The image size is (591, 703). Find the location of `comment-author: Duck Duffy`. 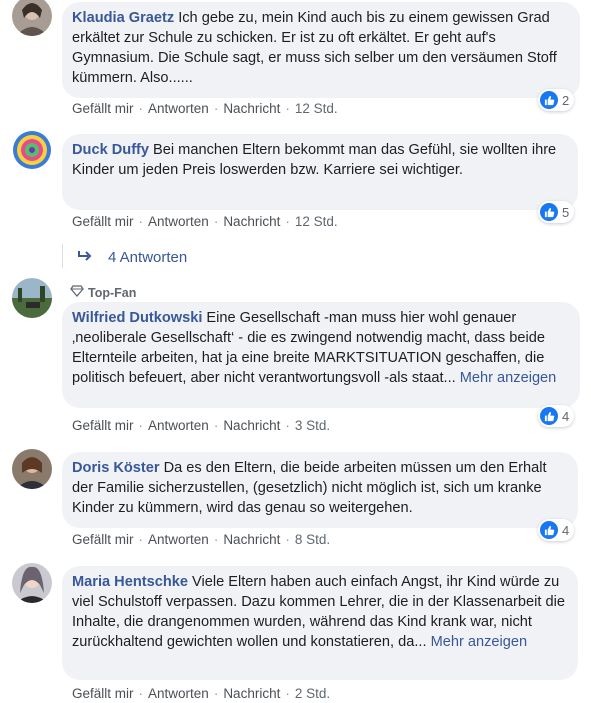

comment-author: Duck Duffy is located at coordinates (110, 150).